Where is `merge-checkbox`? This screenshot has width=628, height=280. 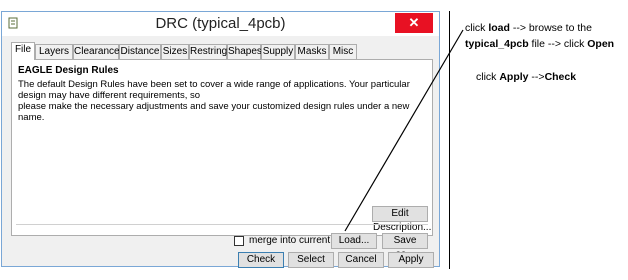
merge-checkbox is located at coordinates (239, 241).